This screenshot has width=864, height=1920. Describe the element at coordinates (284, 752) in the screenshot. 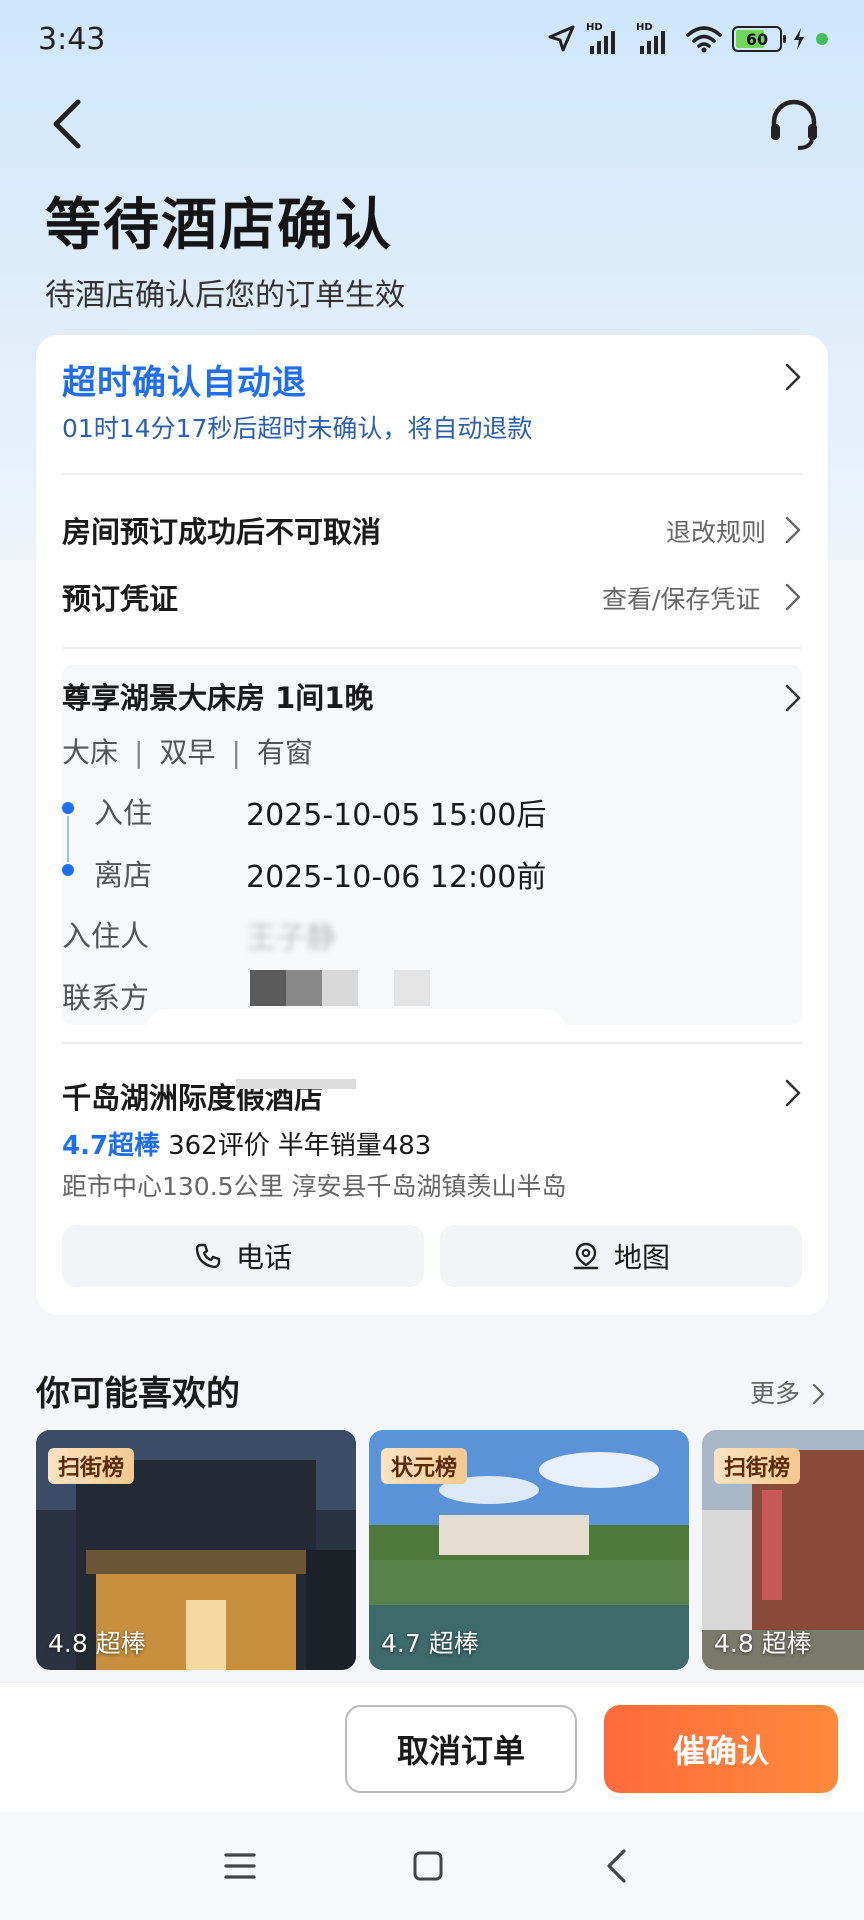

I see `room-tag: 有窗` at that location.